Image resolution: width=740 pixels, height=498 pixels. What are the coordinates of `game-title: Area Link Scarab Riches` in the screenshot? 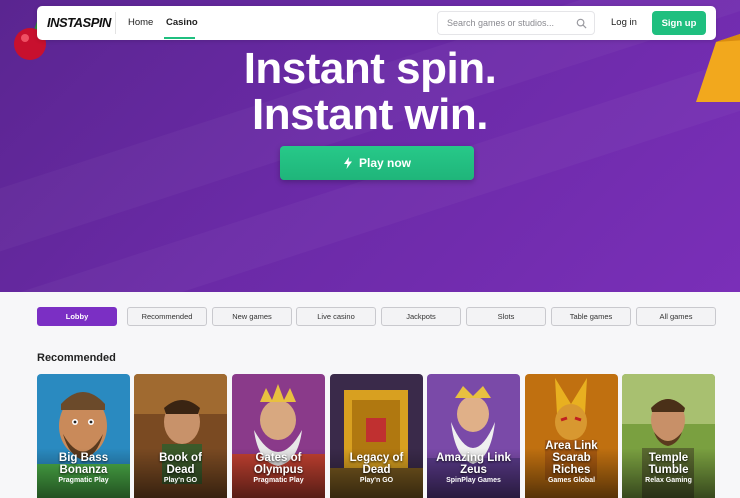 It's located at (571, 458).